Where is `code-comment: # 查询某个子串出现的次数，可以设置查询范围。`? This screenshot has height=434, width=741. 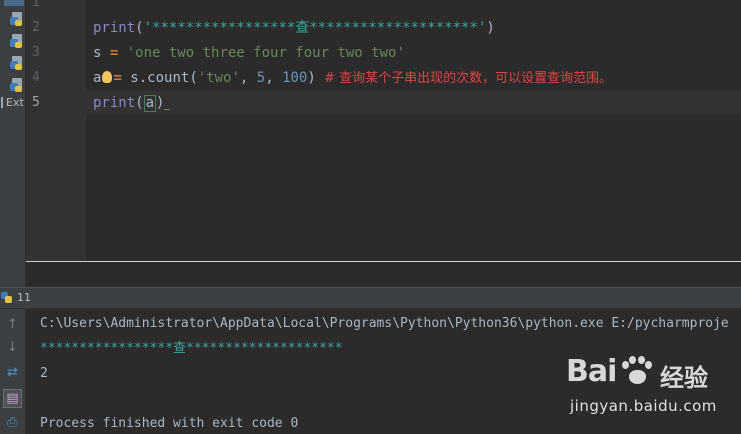 code-comment: # 查询某个子串出现的次数，可以设置查询范围。 is located at coordinates (464, 78).